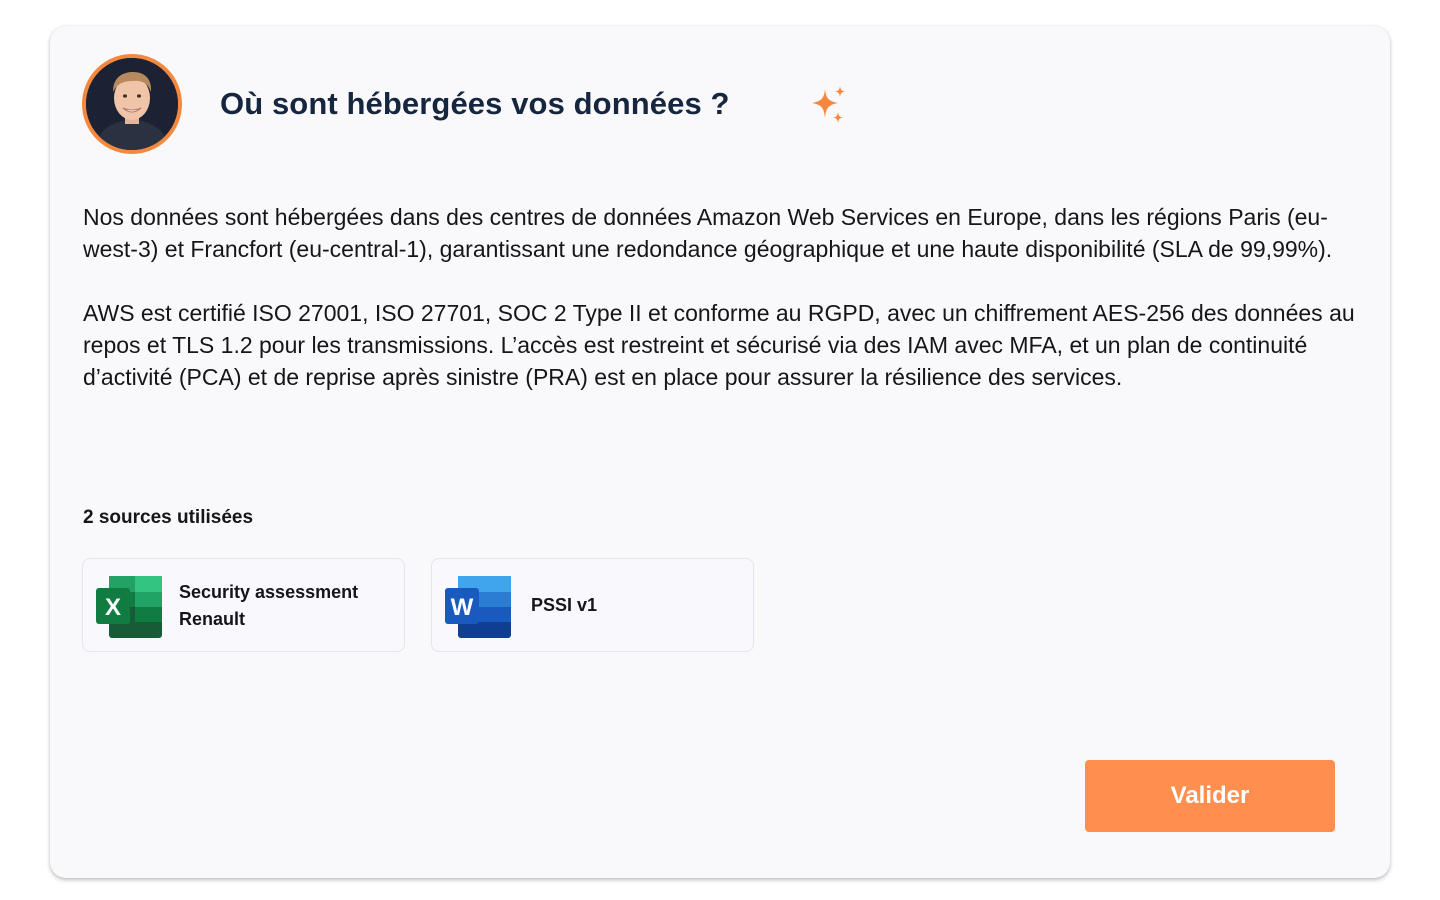 The width and height of the screenshot is (1440, 900). I want to click on word-icon-letter: W, so click(462, 607).